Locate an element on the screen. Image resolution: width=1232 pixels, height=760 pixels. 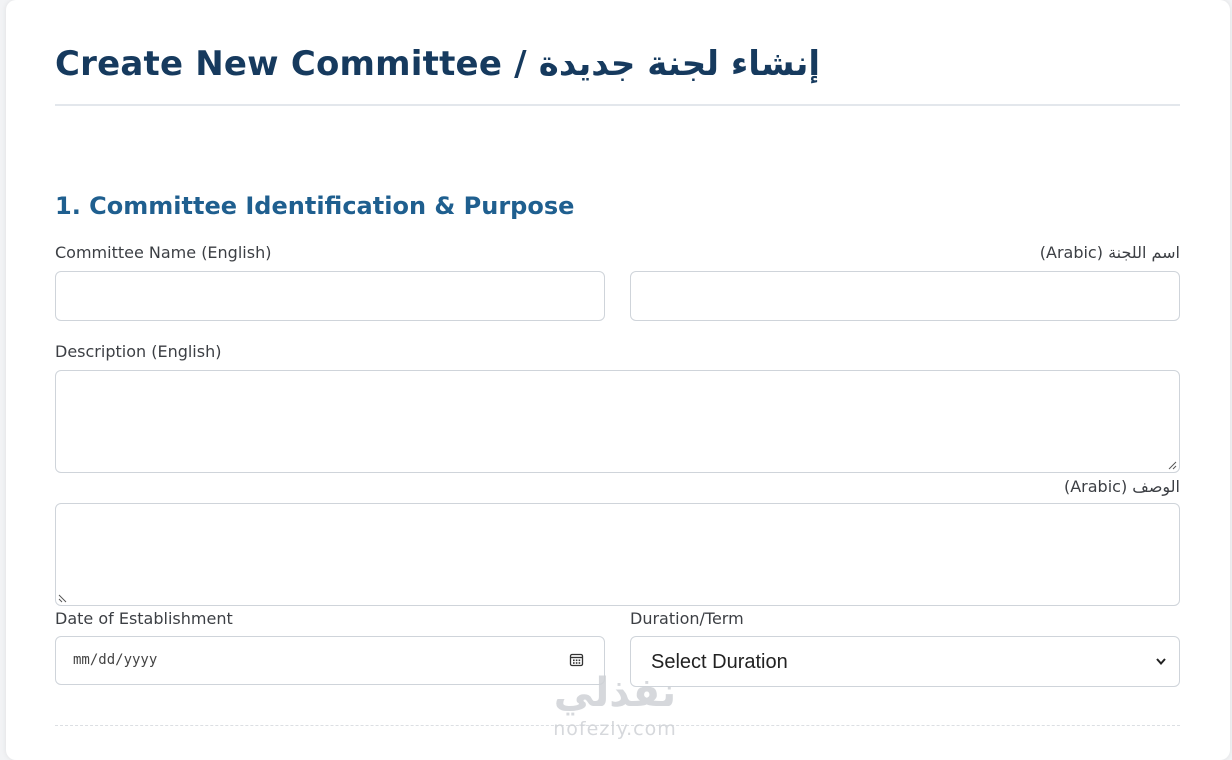
section-title-identification: 1. Committee Identification & Purpose is located at coordinates (315, 206).